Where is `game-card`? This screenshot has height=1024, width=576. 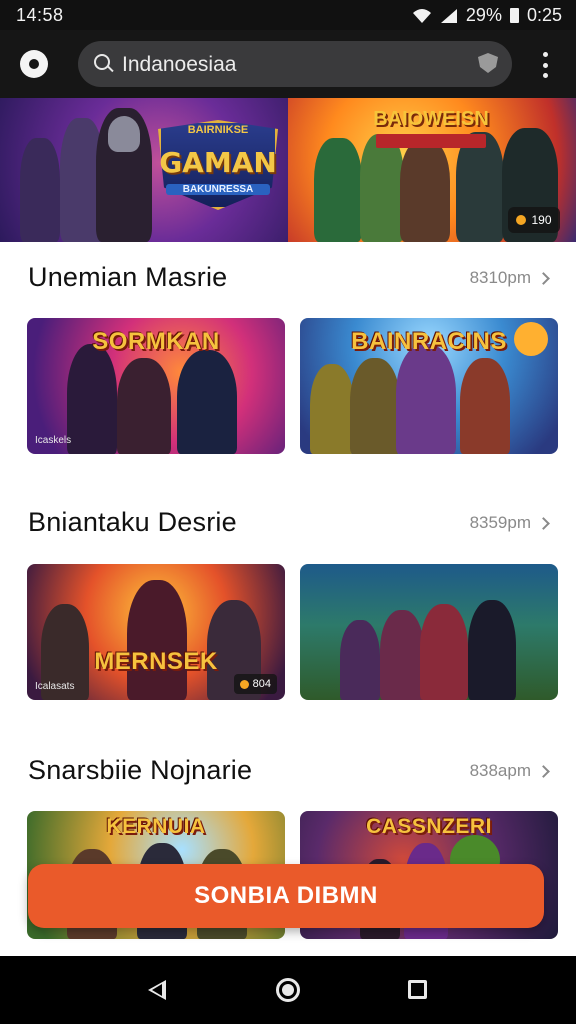 game-card is located at coordinates (429, 632).